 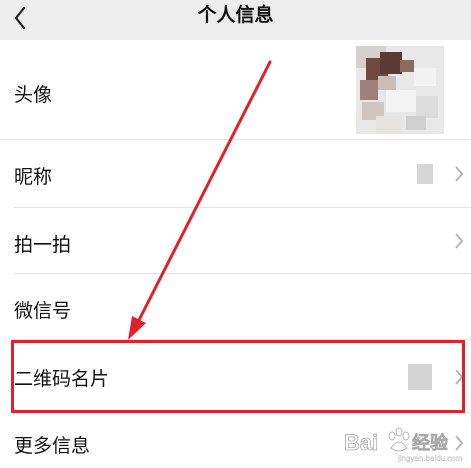 What do you see at coordinates (33, 95) in the screenshot?
I see `row-label: 头像` at bounding box center [33, 95].